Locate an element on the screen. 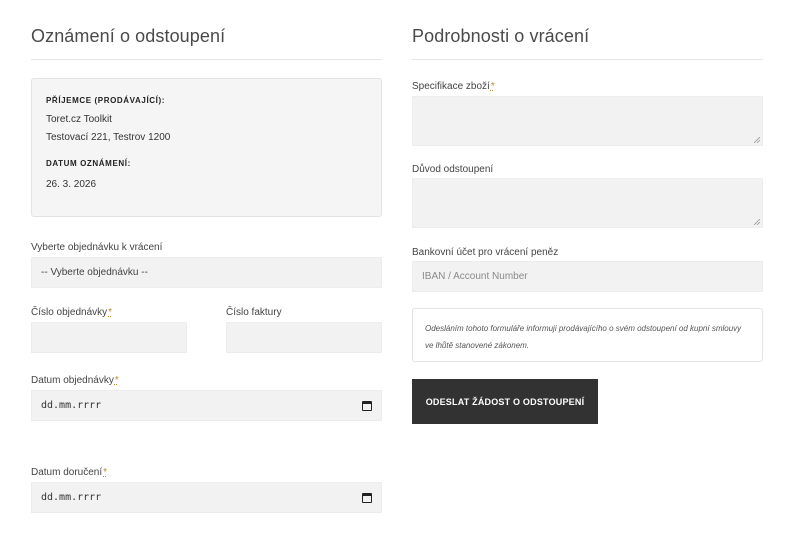 The width and height of the screenshot is (805, 536). order-number-label-text: Číslo objednávky is located at coordinates (69, 312).